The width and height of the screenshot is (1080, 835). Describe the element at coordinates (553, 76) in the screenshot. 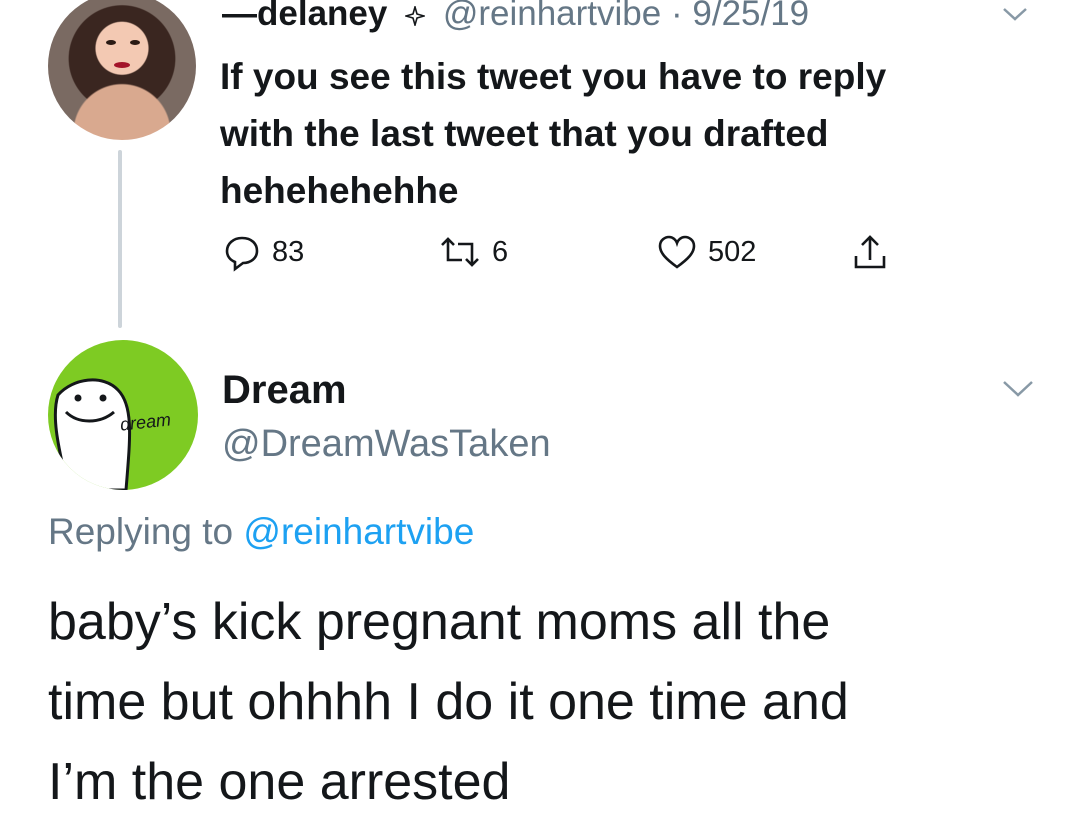

I see `tweet-text-line: If you see this tweet you have to reply` at that location.